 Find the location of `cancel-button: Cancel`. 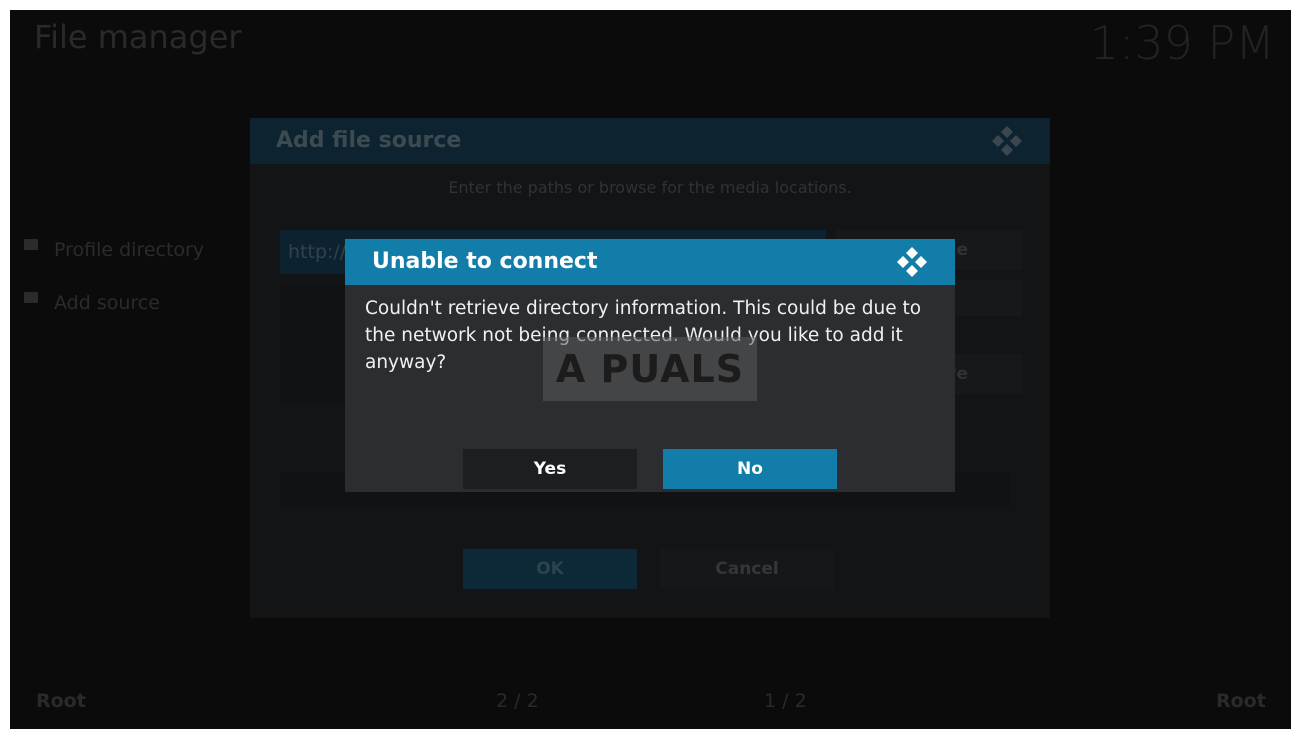

cancel-button: Cancel is located at coordinates (747, 569).